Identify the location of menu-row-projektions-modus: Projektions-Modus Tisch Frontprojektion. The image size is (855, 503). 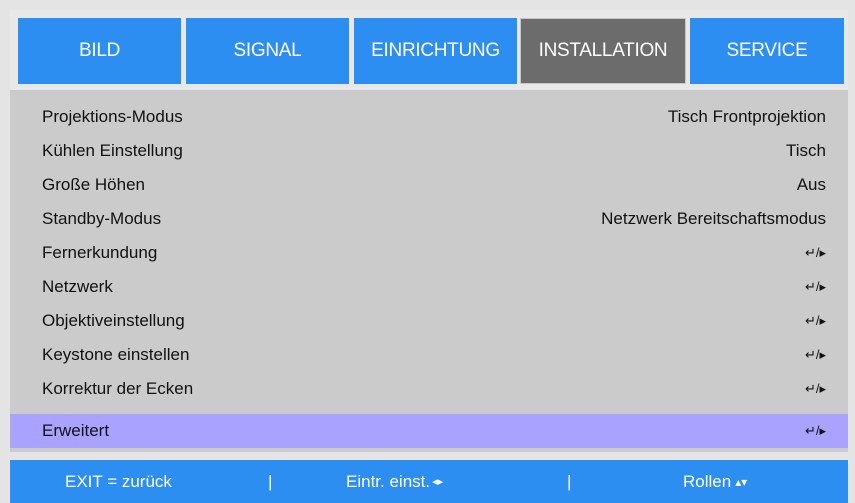
(429, 117).